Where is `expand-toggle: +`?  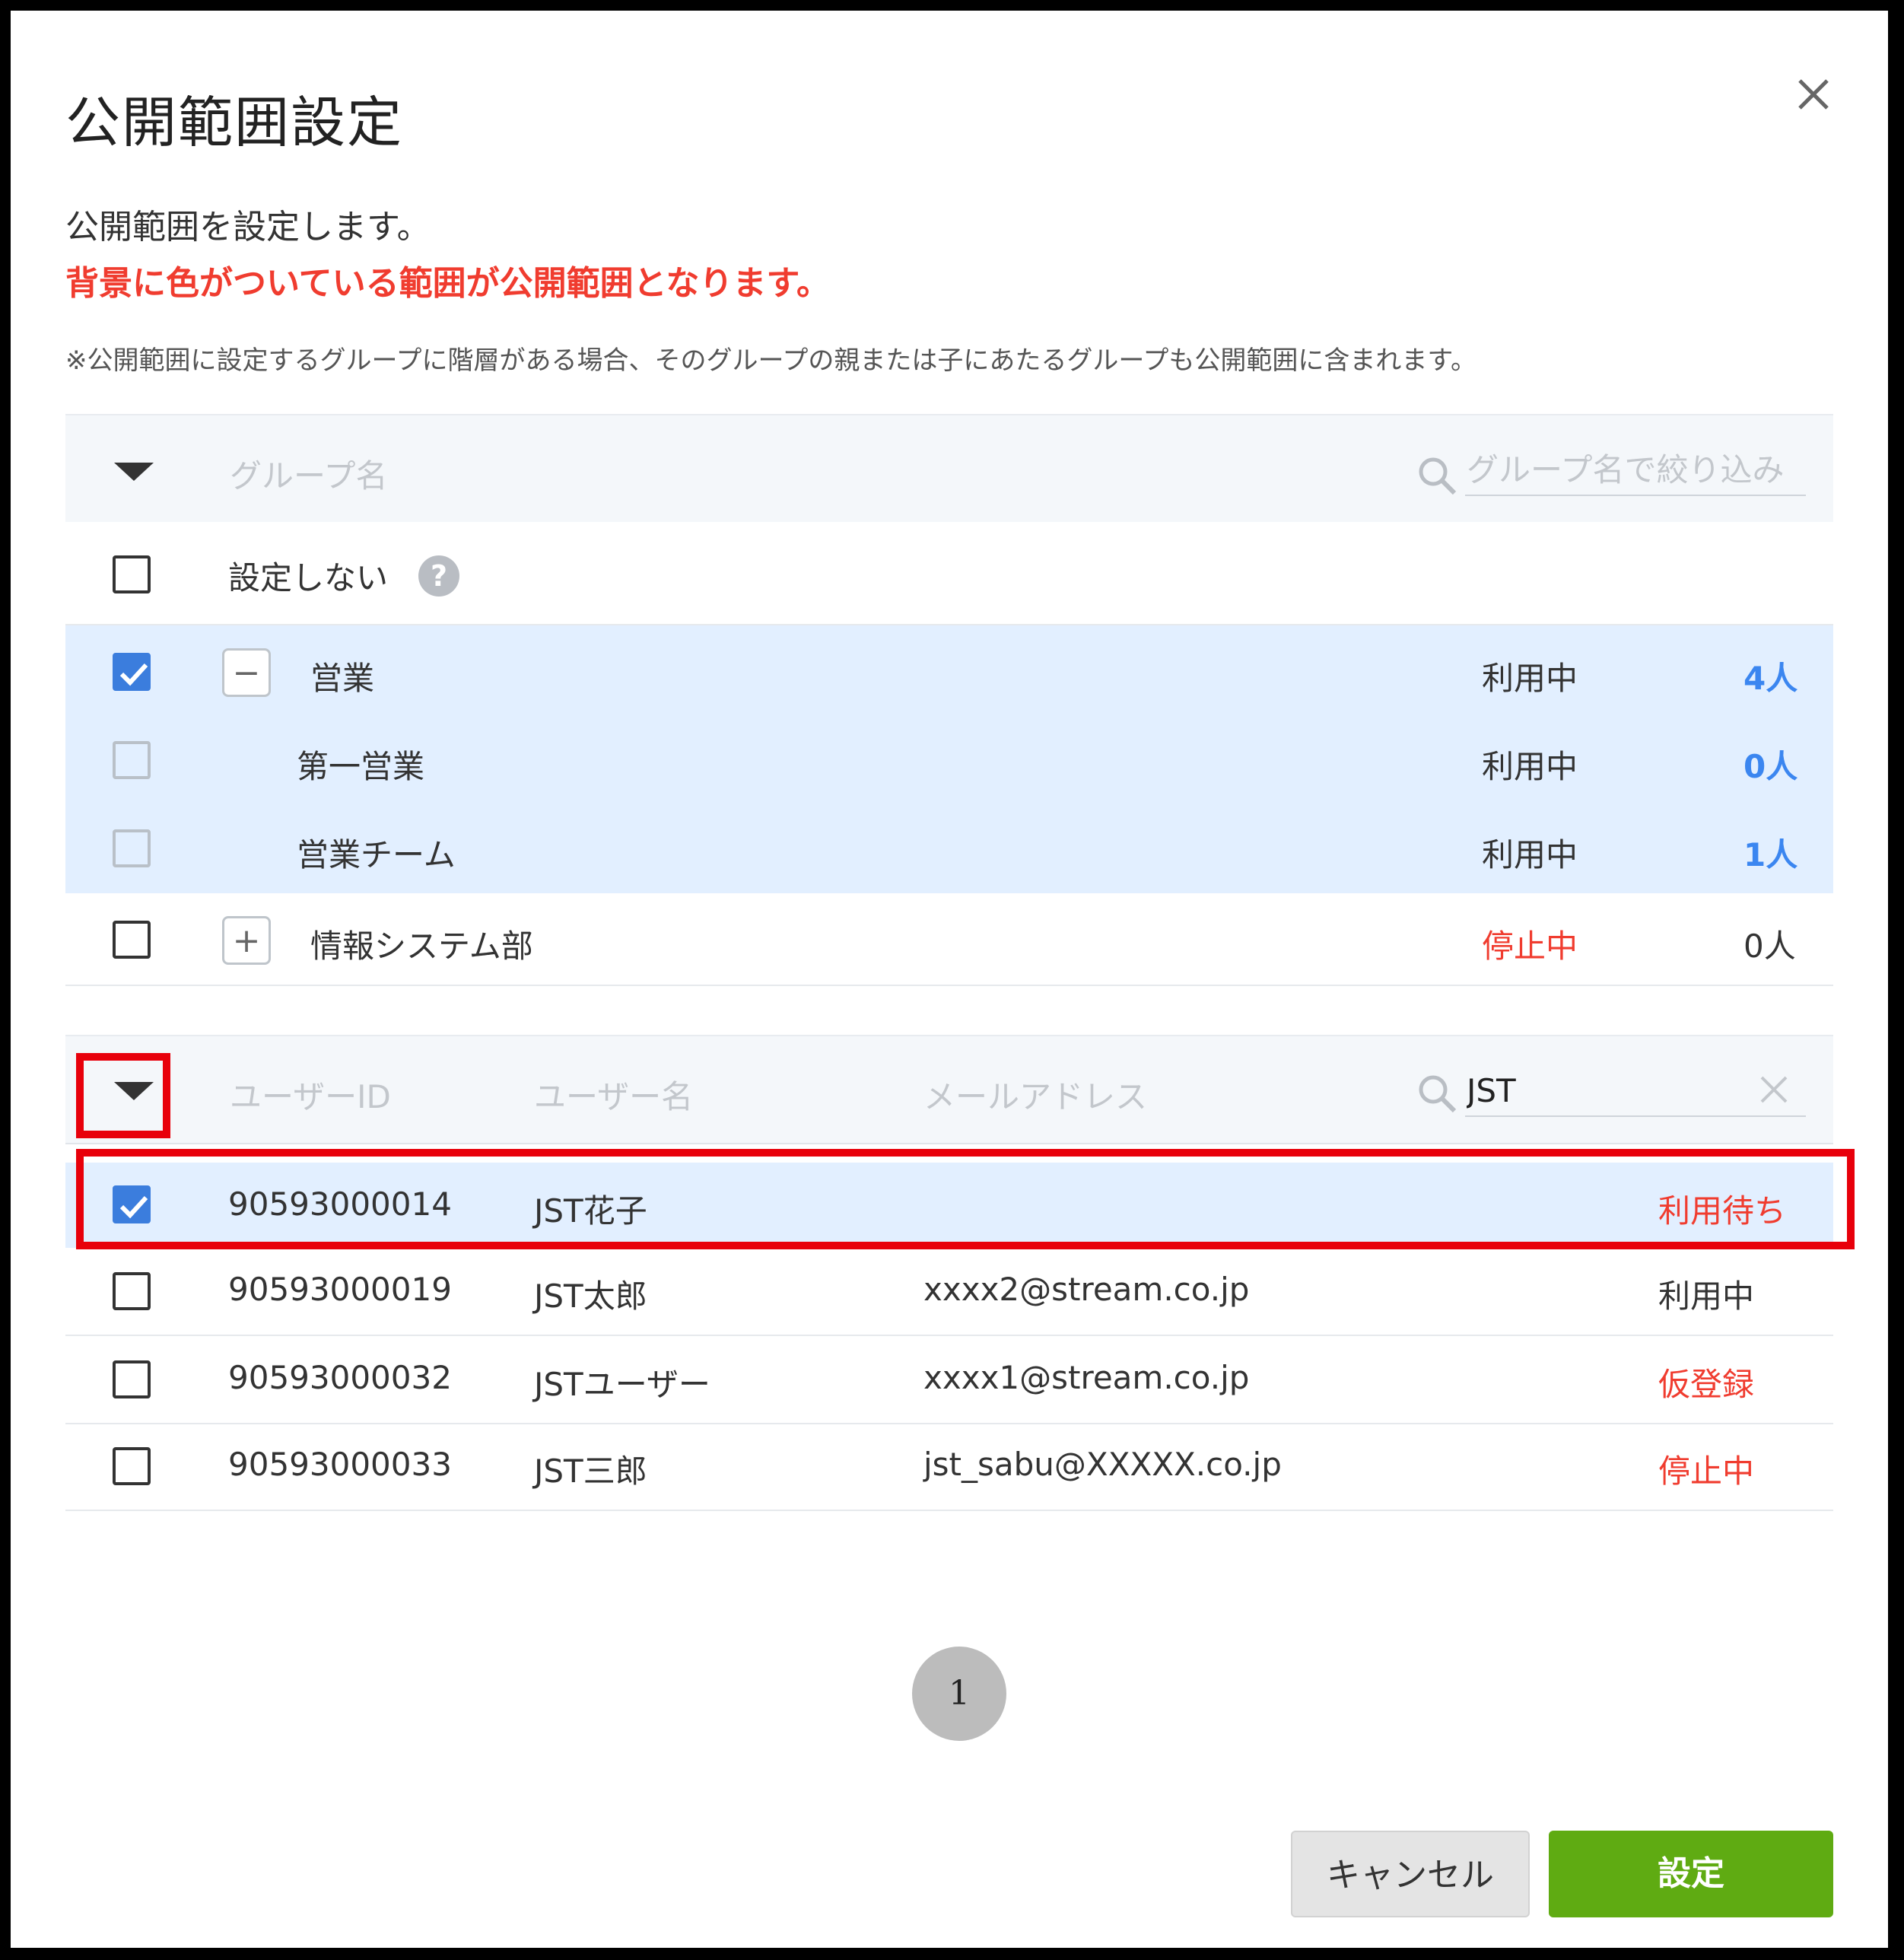 expand-toggle: + is located at coordinates (247, 940).